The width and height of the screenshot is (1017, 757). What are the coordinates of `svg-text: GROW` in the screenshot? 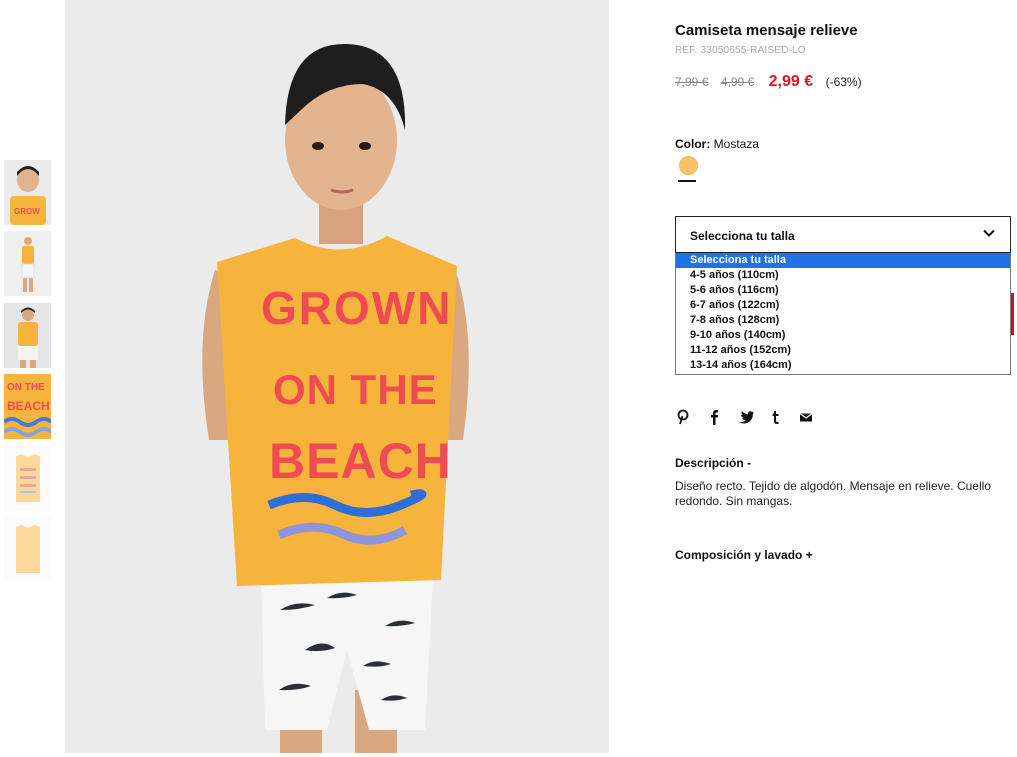 It's located at (27, 211).